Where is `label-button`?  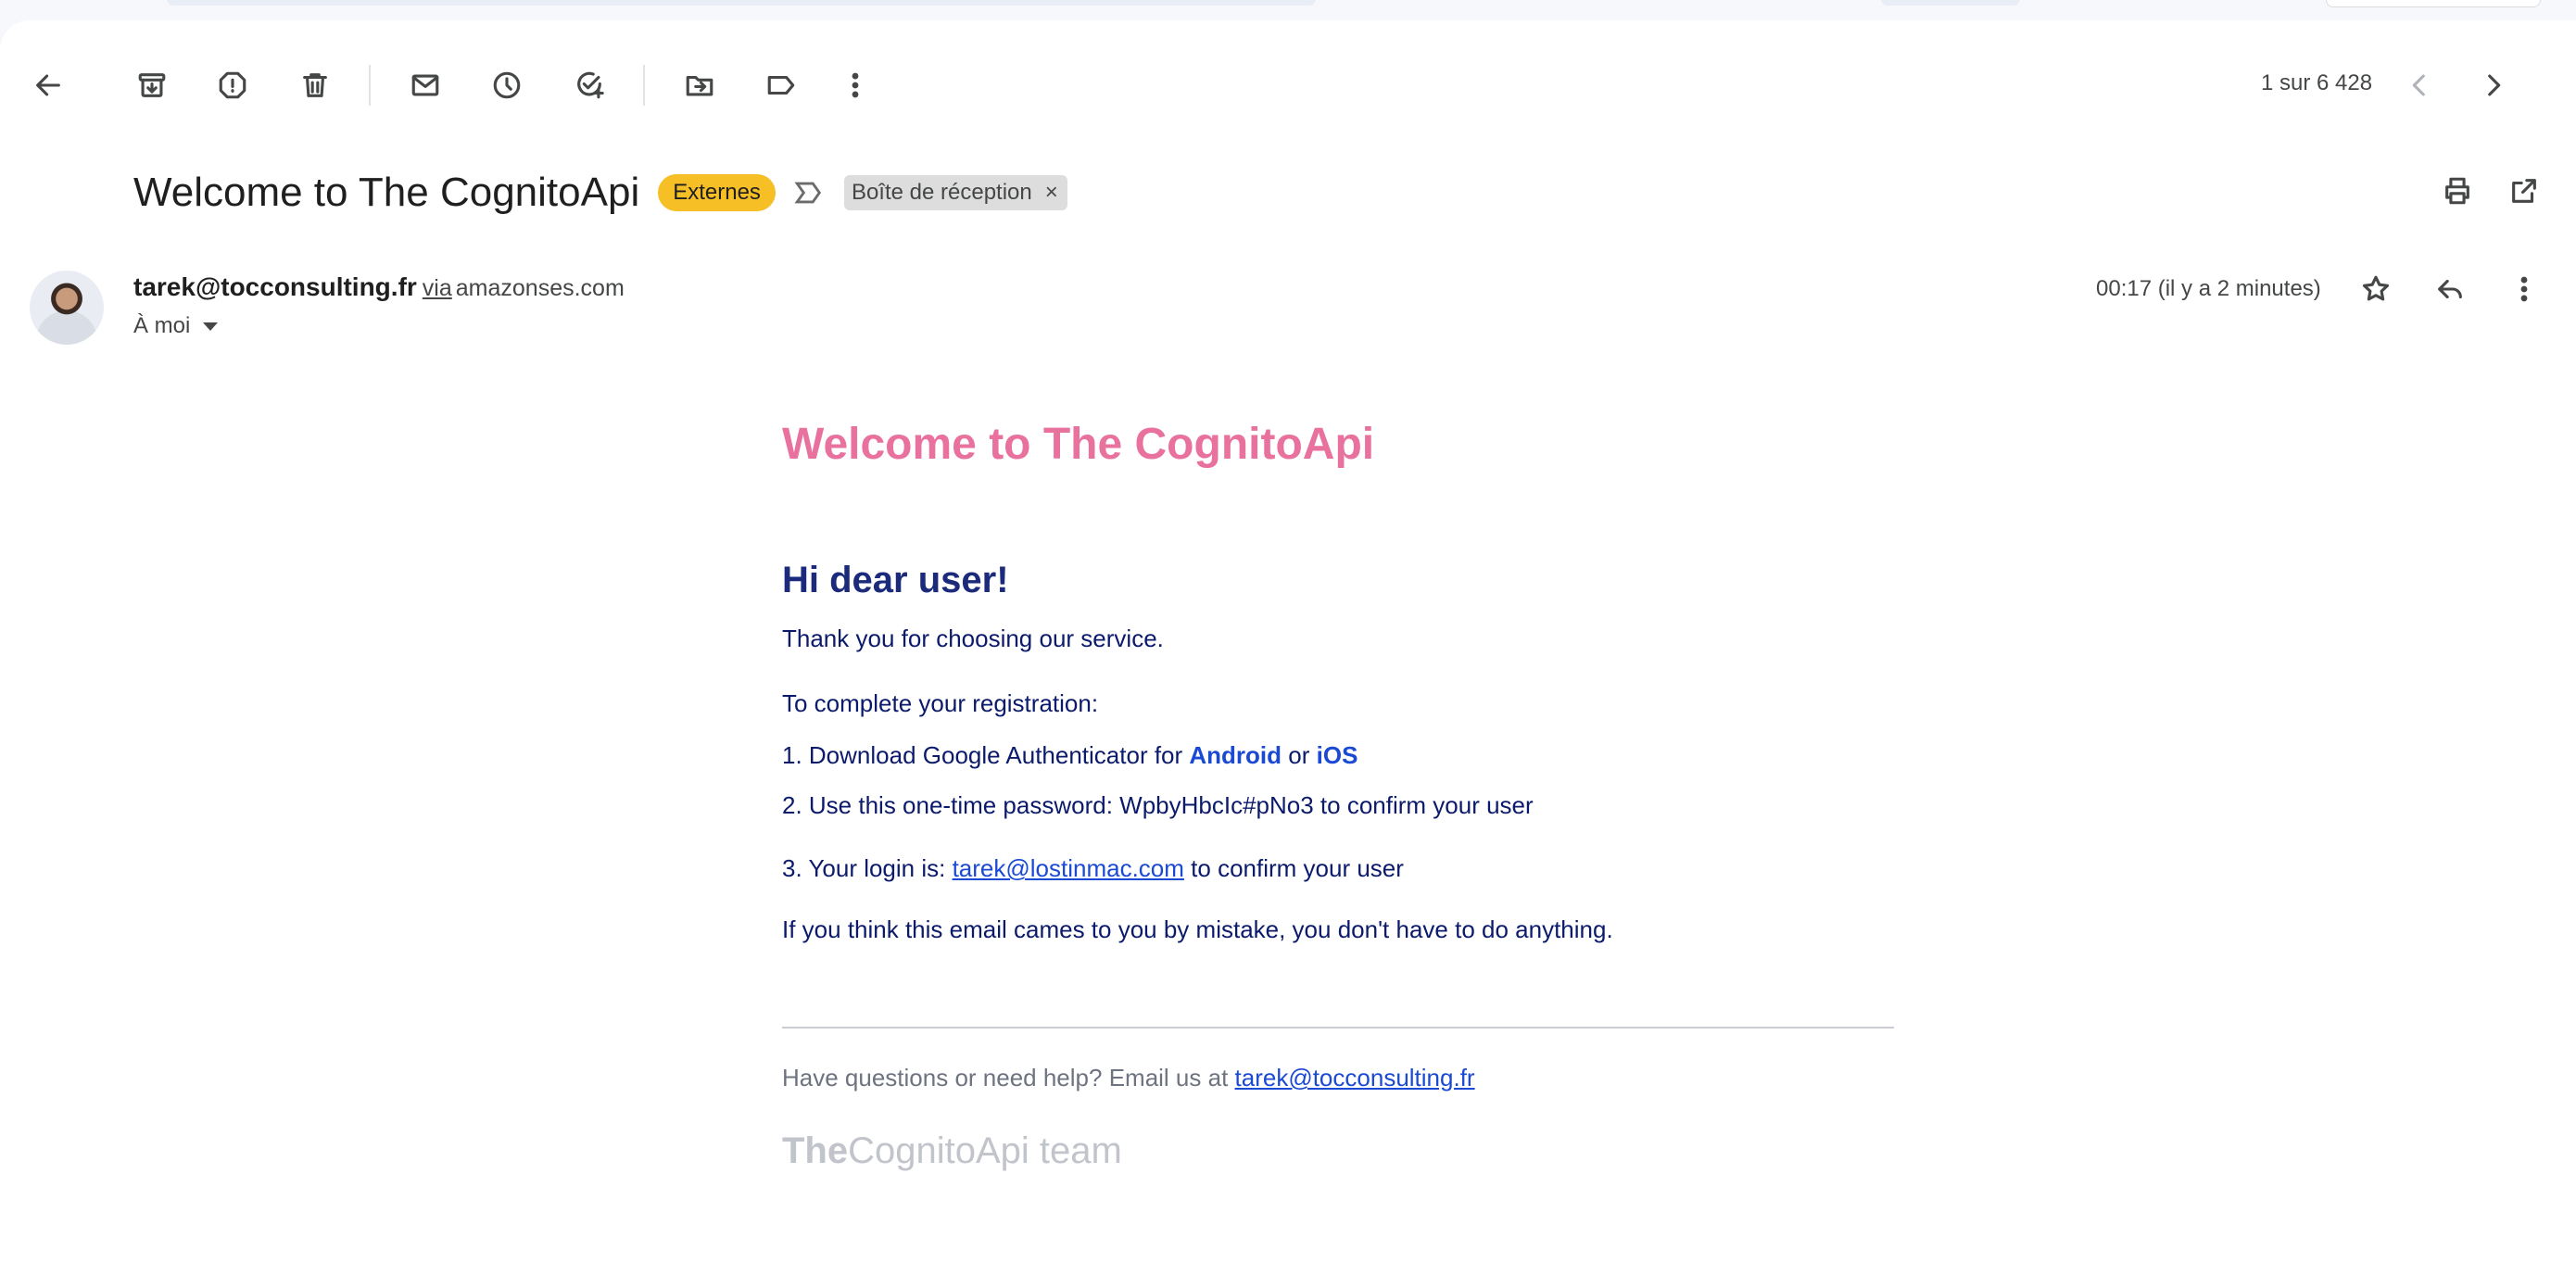 label-button is located at coordinates (781, 85).